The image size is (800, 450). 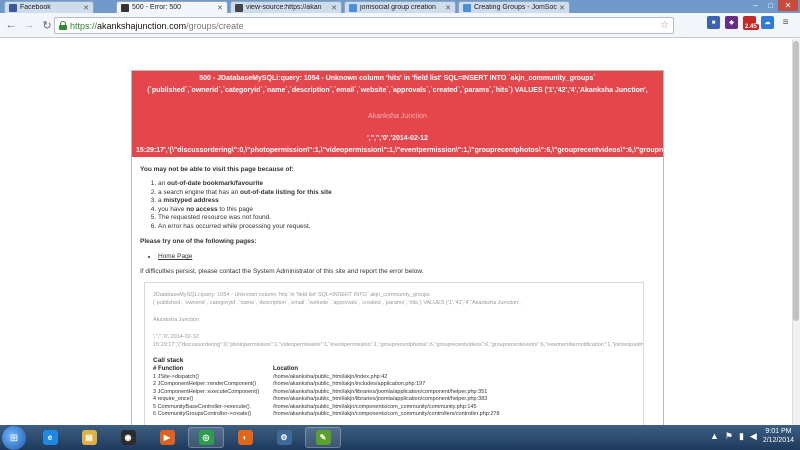 I want to click on taskbar: ⊞ e ▤ ◉ ▶ ◎ ◐ ⚙ ✎ ▲ ⚑ ▮ ◀ 9:01 PM 2/12/2014, so click(x=400, y=437).